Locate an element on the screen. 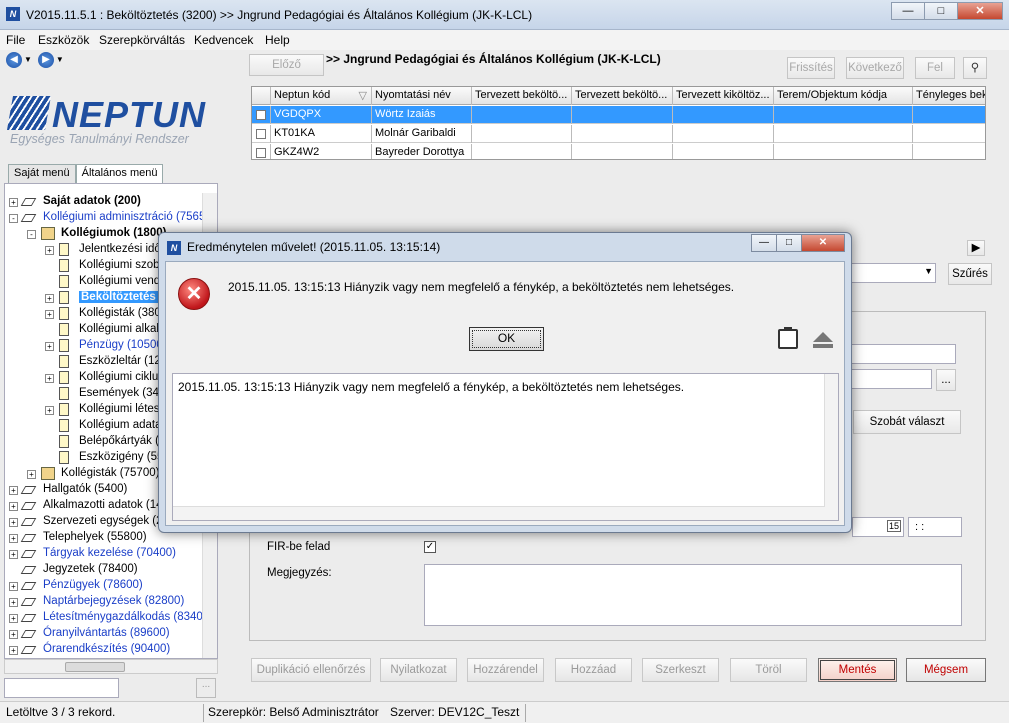 This screenshot has height=723, width=1009. tree-item: + Saját adatok (200) is located at coordinates (105, 202).